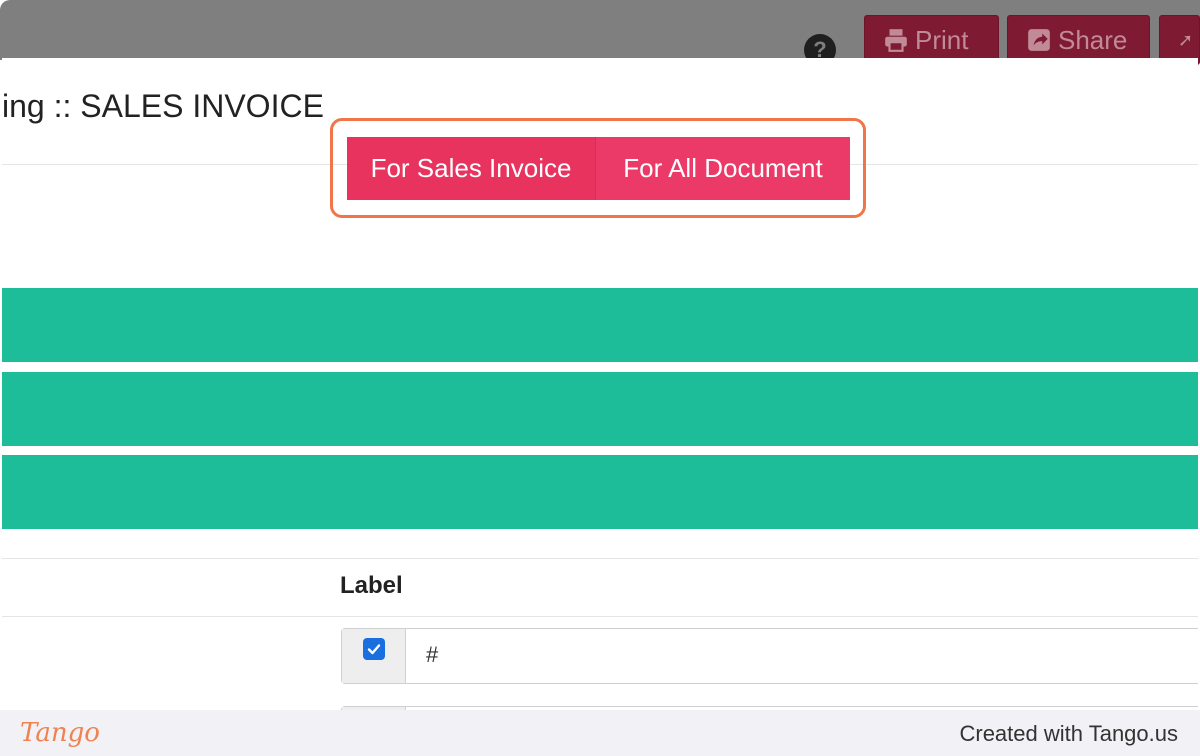 The width and height of the screenshot is (1200, 756). Describe the element at coordinates (722, 168) in the screenshot. I see `for-all-document-button: For All Document` at that location.